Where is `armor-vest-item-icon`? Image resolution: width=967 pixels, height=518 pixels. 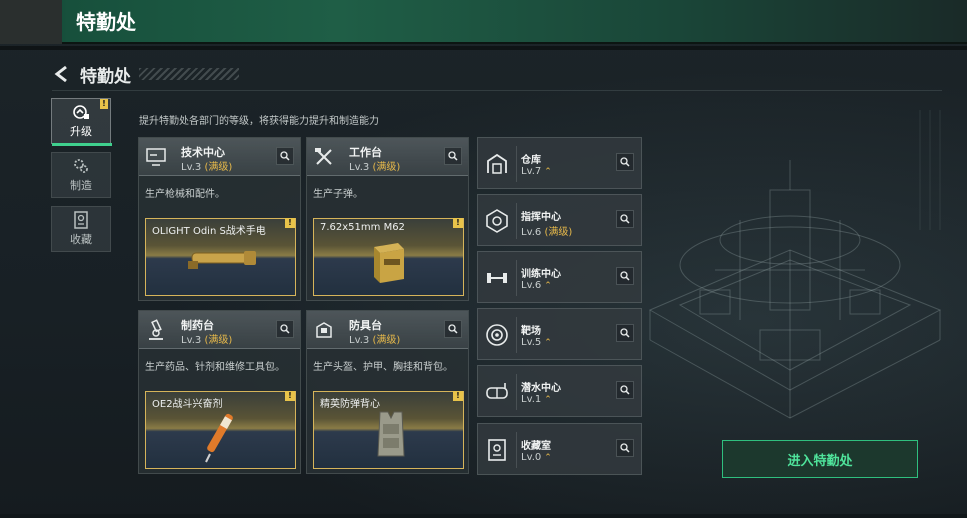 armor-vest-item-icon is located at coordinates (391, 434).